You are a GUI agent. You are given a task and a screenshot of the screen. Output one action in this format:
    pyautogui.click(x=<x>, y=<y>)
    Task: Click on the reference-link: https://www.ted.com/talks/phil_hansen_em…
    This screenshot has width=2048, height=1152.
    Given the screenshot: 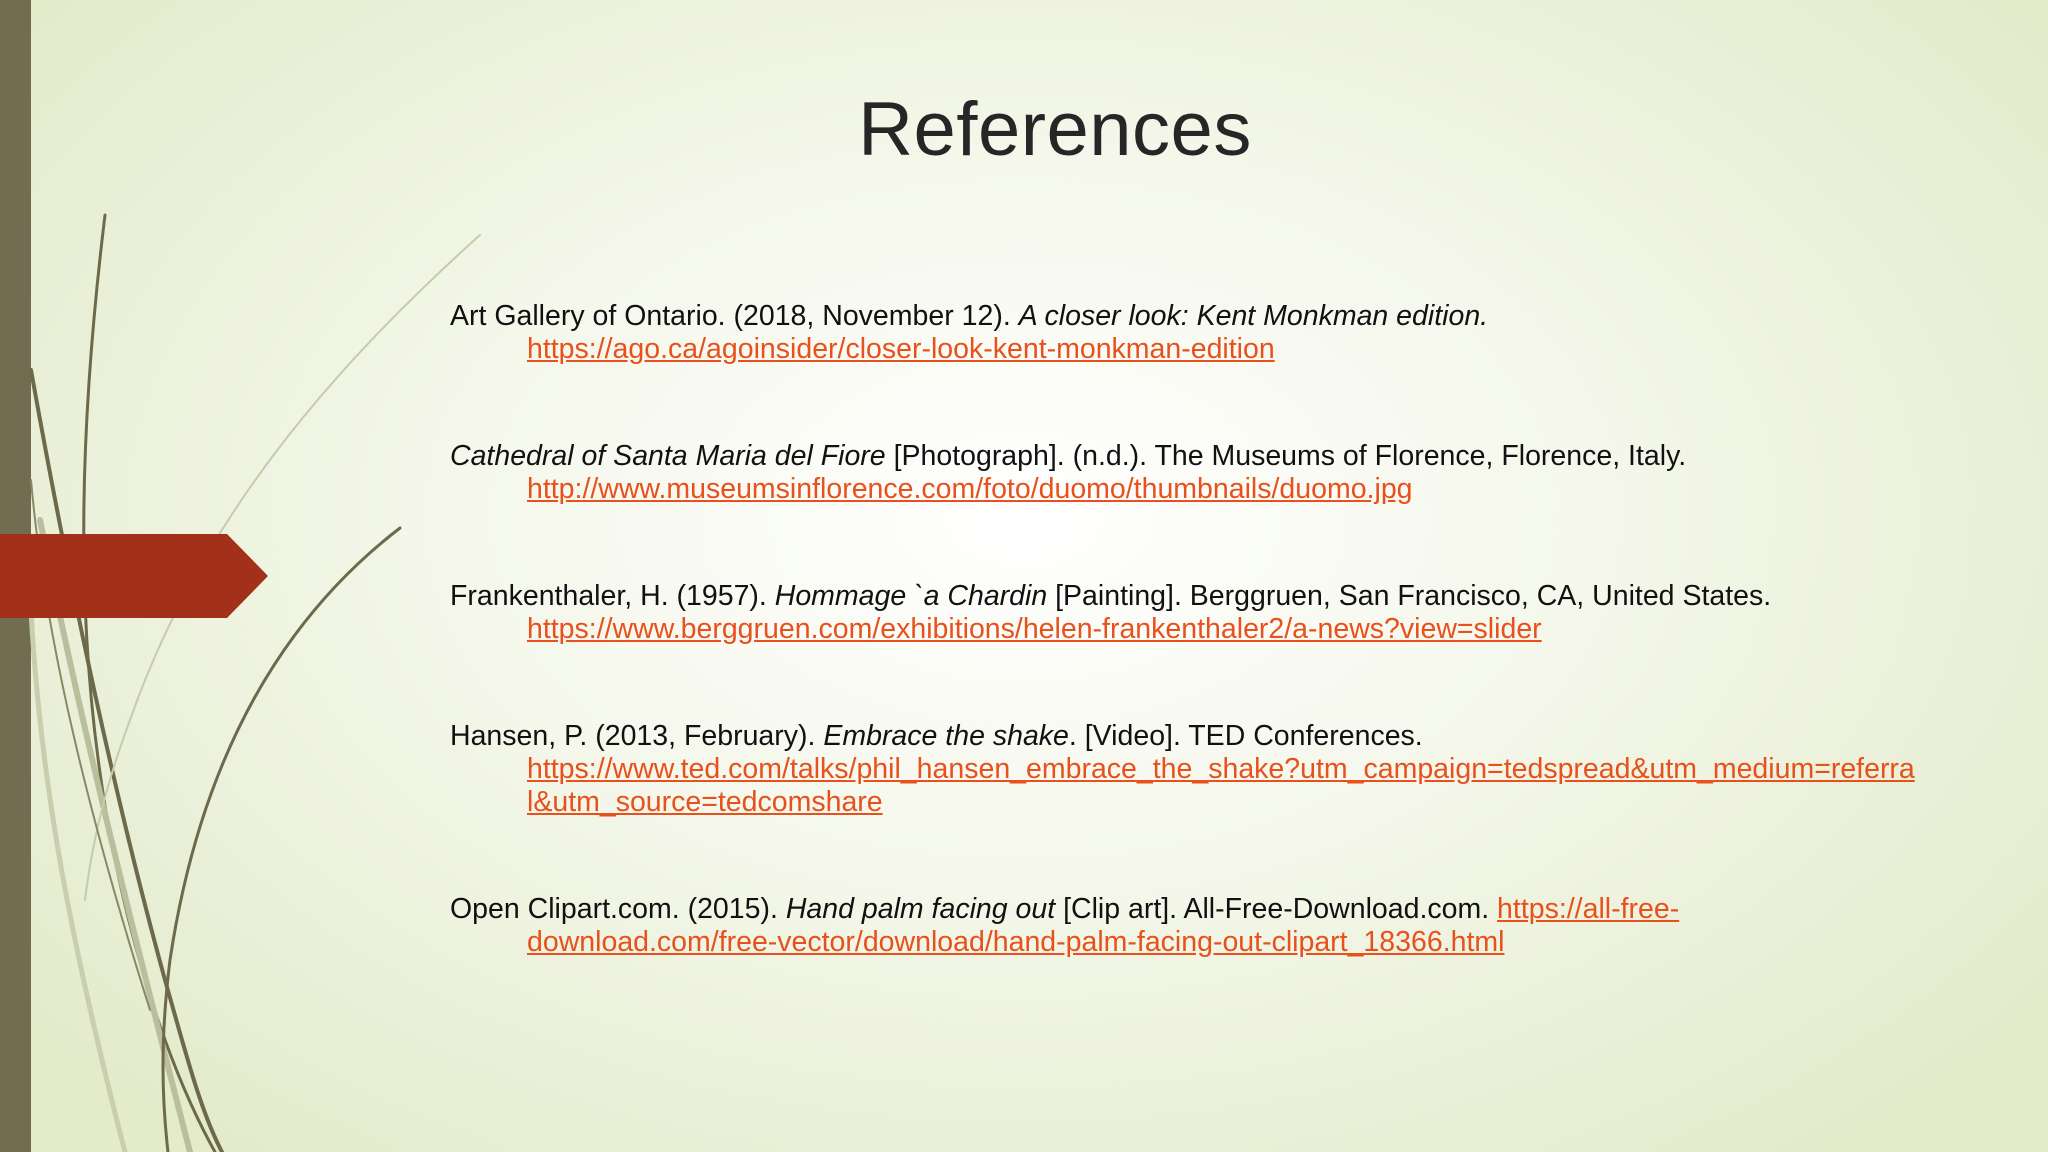 What is the action you would take?
    pyautogui.click(x=1221, y=785)
    